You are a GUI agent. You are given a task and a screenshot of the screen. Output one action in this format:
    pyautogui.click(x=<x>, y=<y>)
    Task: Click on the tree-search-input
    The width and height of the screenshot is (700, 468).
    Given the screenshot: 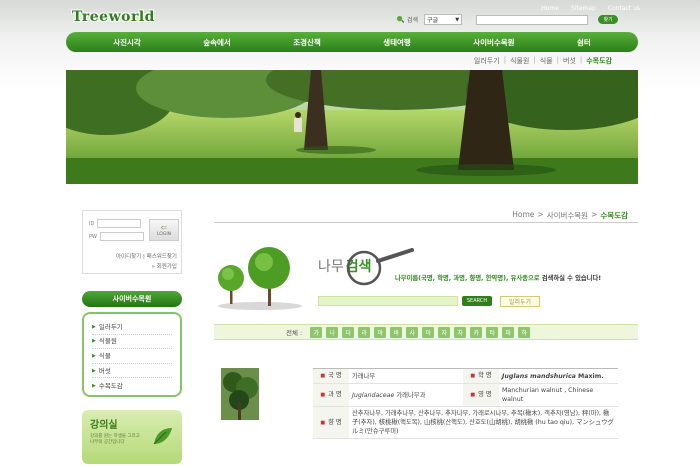 What is the action you would take?
    pyautogui.click(x=388, y=301)
    